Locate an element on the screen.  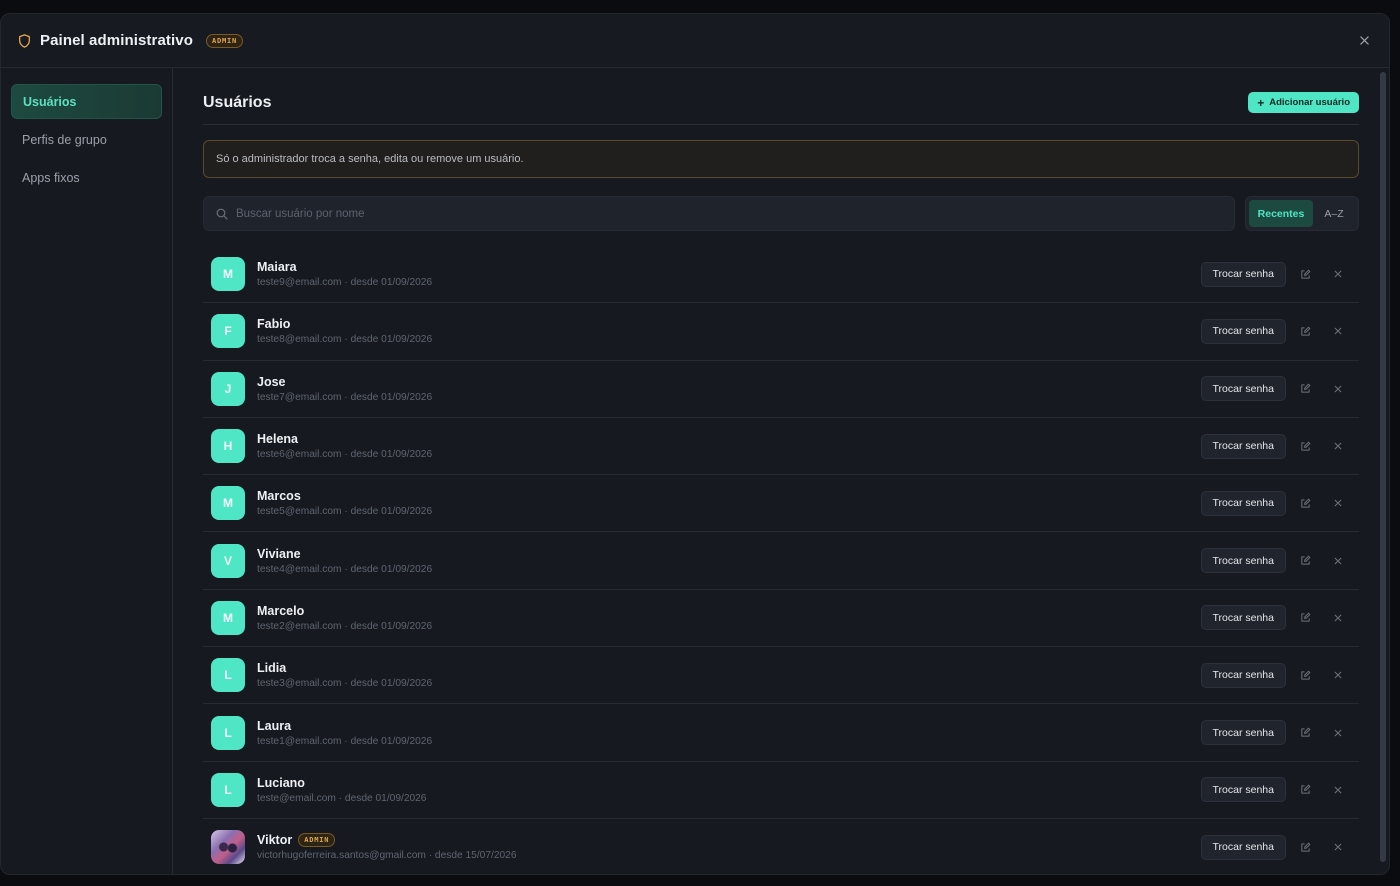
add-user-label: Adicionar usuário is located at coordinates (1309, 102).